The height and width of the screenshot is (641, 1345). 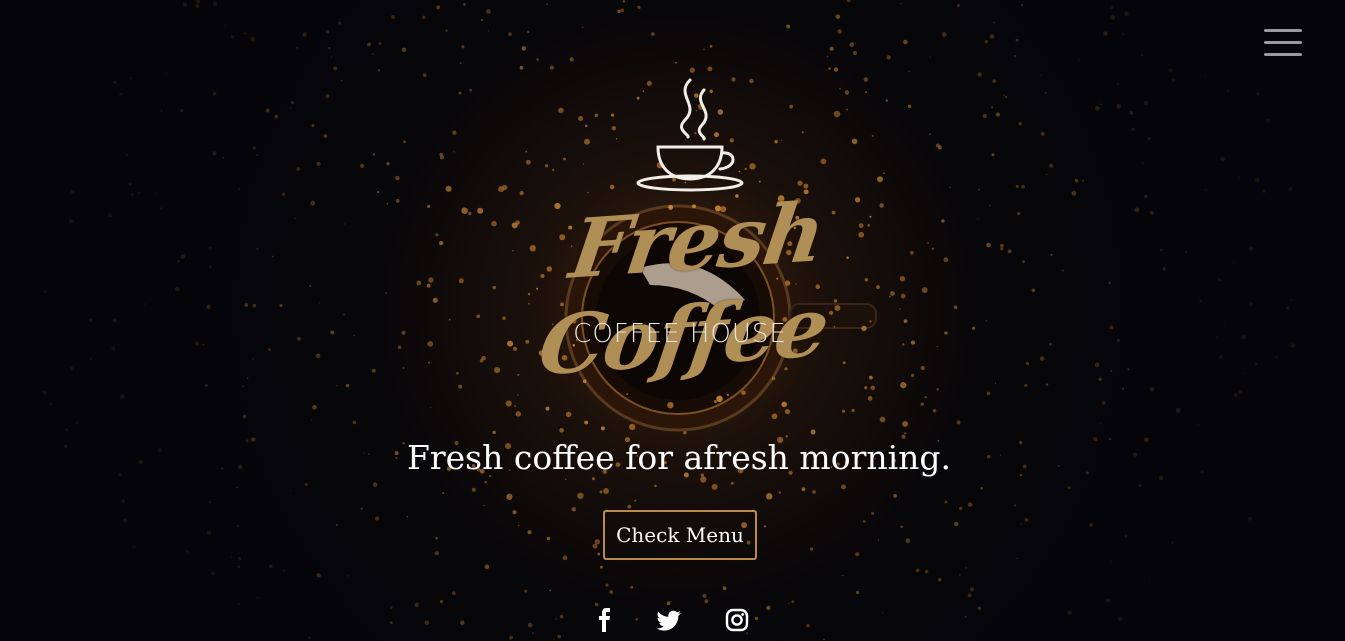 I want to click on instagram-link, so click(x=737, y=620).